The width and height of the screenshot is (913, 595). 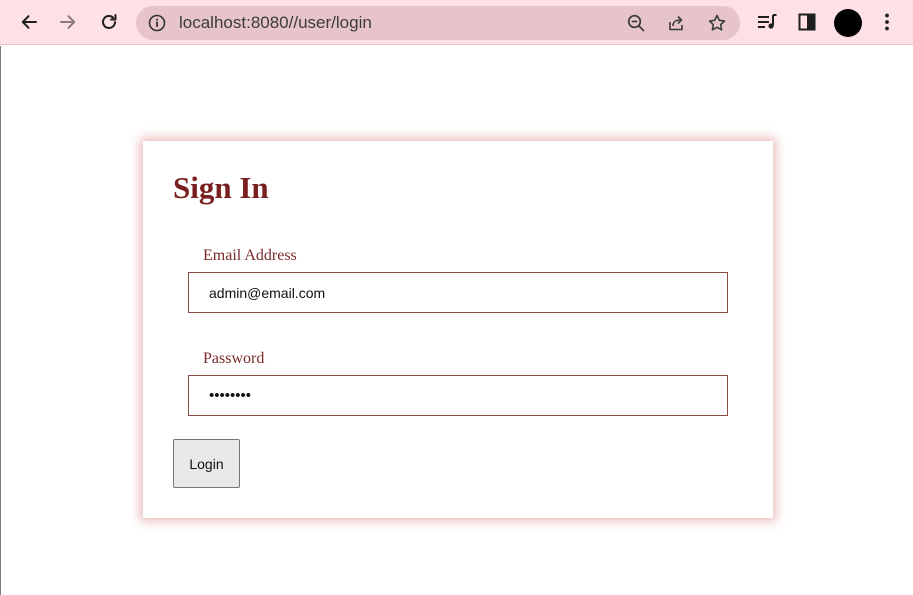 I want to click on browser-toolbar: localhost:8080//user/login, so click(x=456, y=22).